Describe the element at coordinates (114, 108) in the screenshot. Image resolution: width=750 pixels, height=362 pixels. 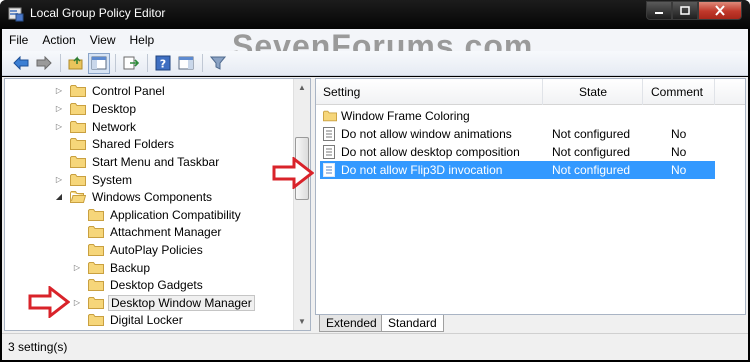
I see `tree-item-label: Desktop` at that location.